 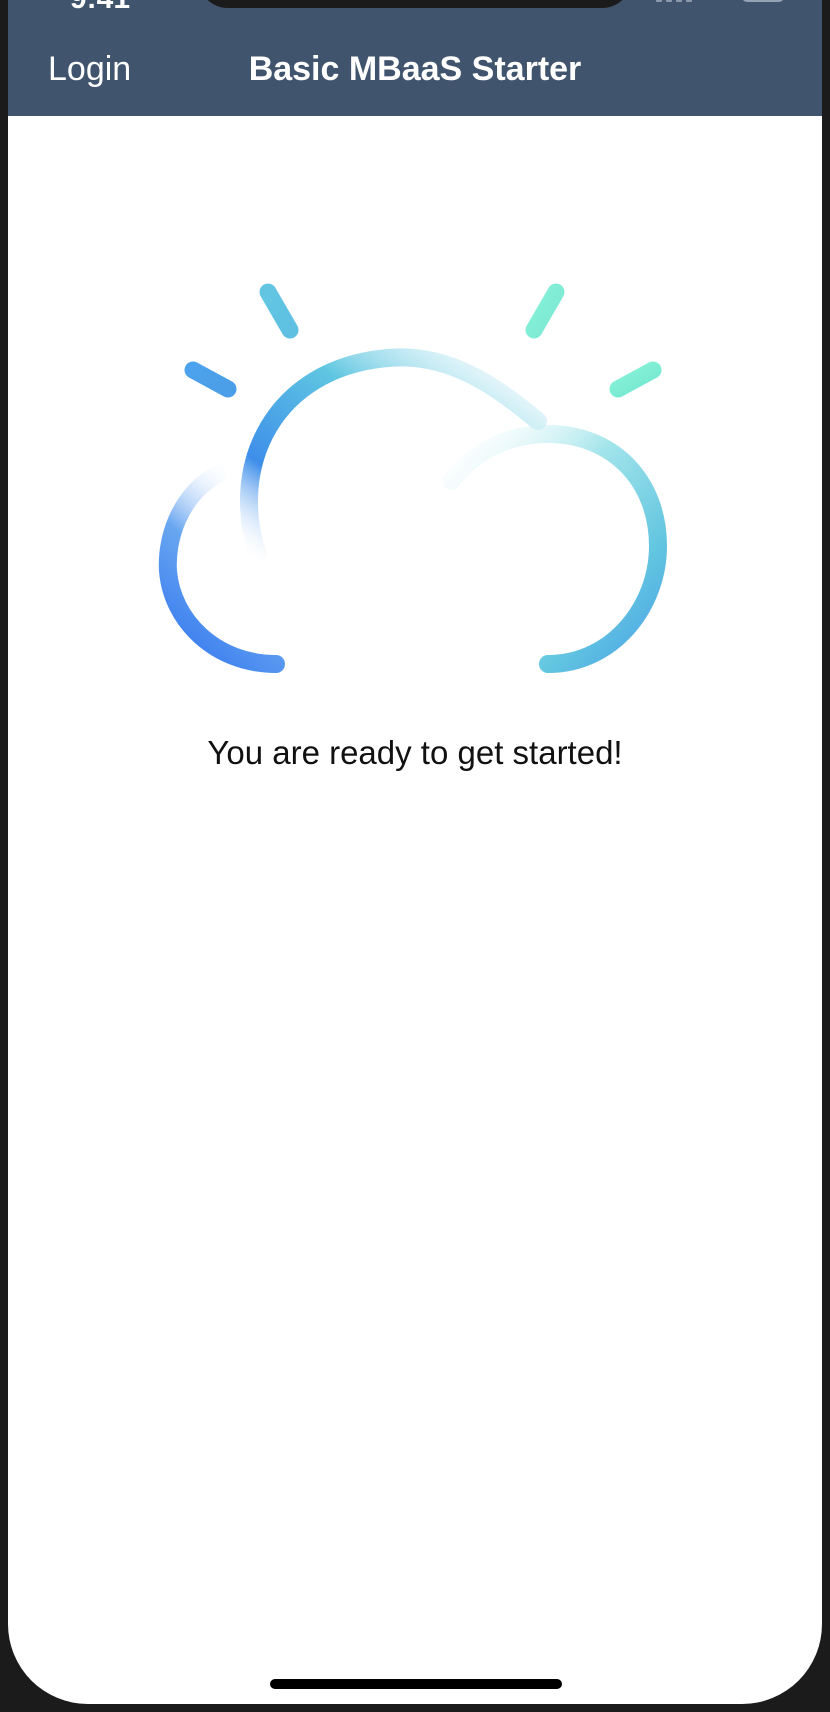 I want to click on status-icons: ◠, so click(x=720, y=1).